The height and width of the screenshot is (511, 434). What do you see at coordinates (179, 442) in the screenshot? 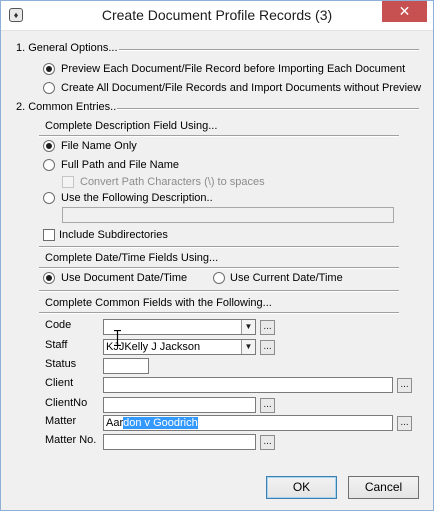
I see `matterno-input` at bounding box center [179, 442].